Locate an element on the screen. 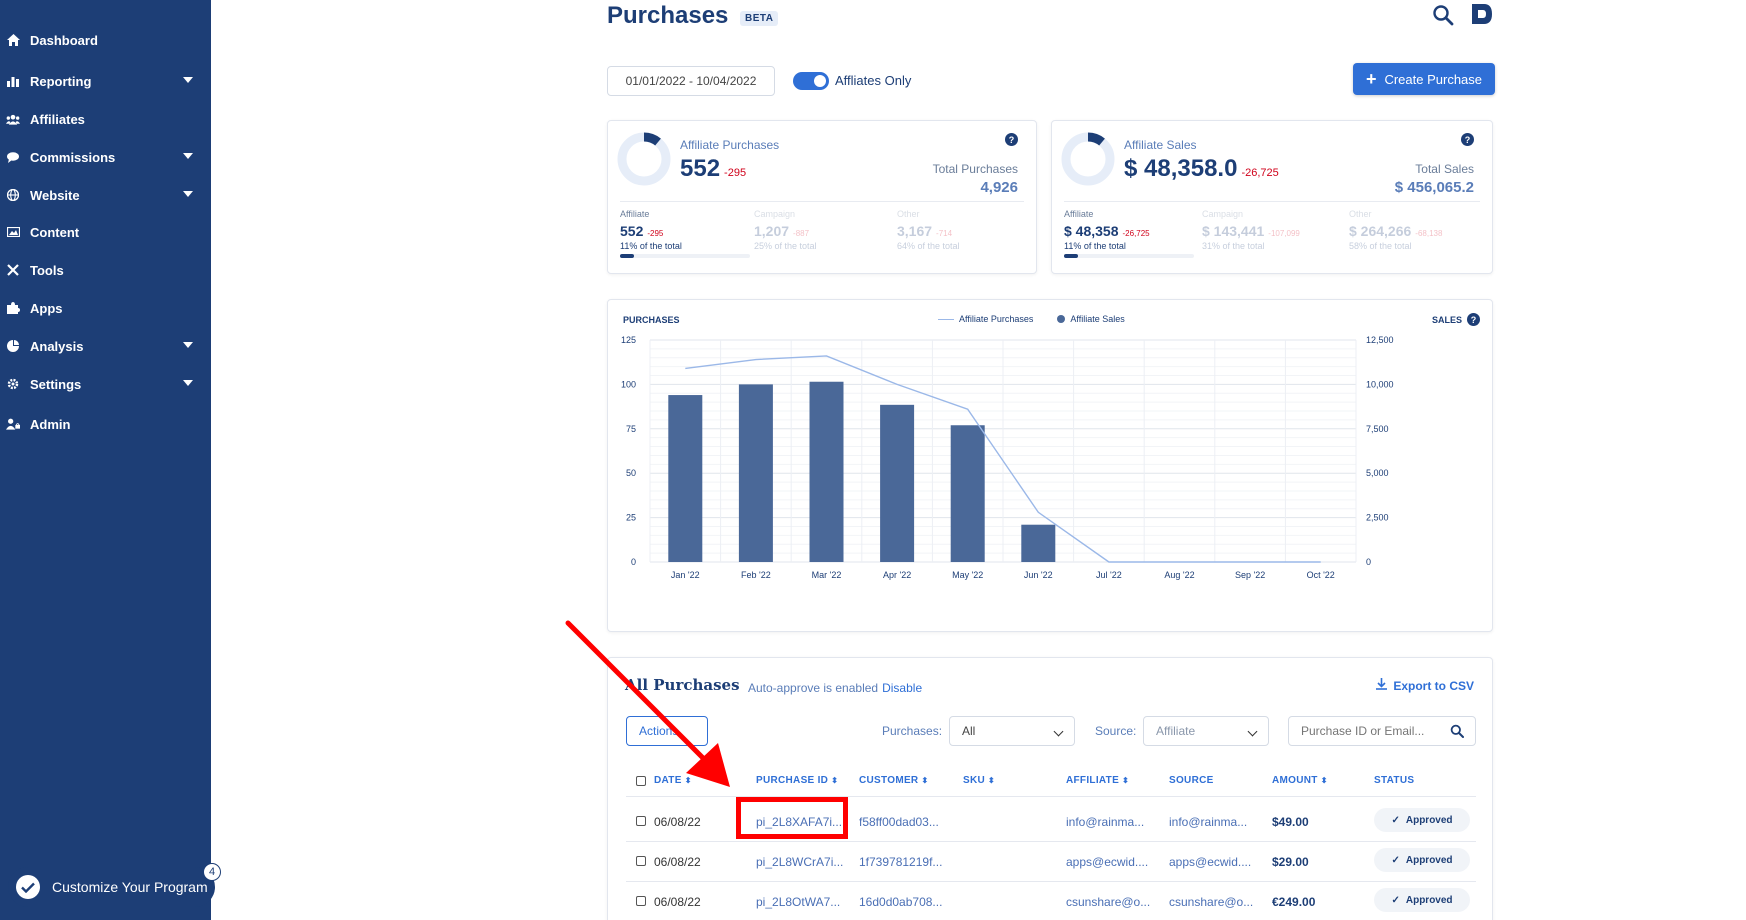  source-filter-value: Affiliate is located at coordinates (1176, 731).